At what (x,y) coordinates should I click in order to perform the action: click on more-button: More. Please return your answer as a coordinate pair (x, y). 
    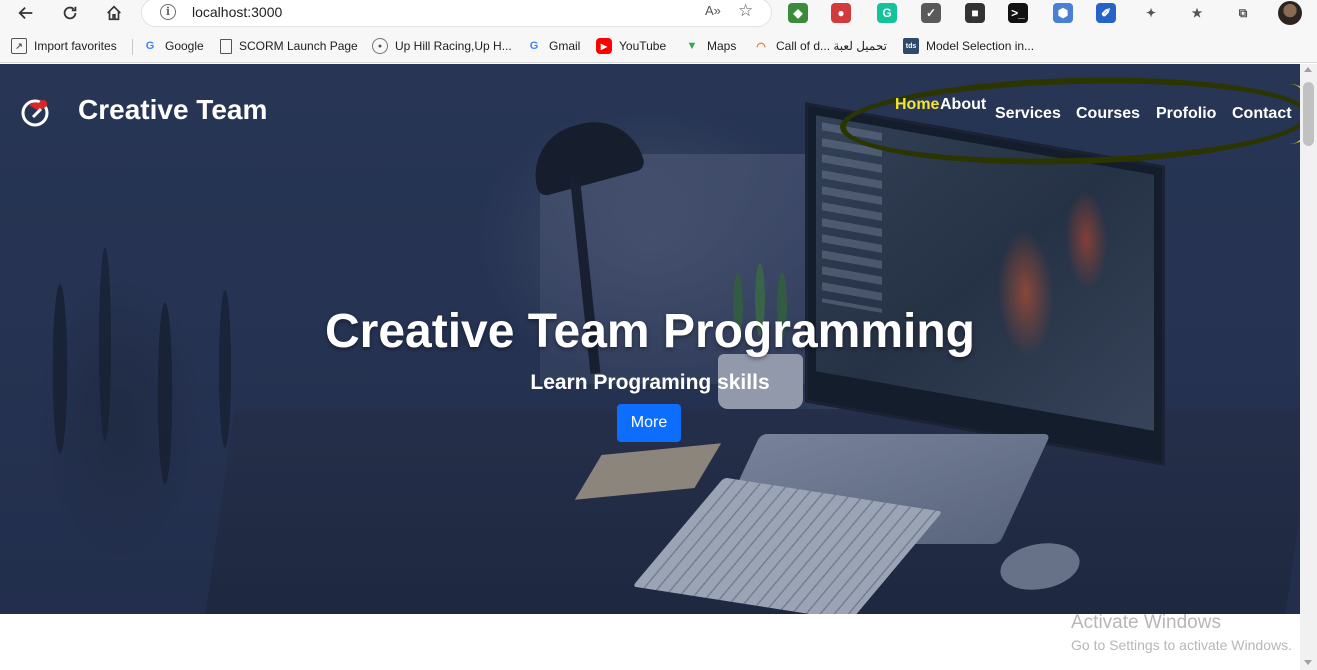
    Looking at the image, I should click on (649, 423).